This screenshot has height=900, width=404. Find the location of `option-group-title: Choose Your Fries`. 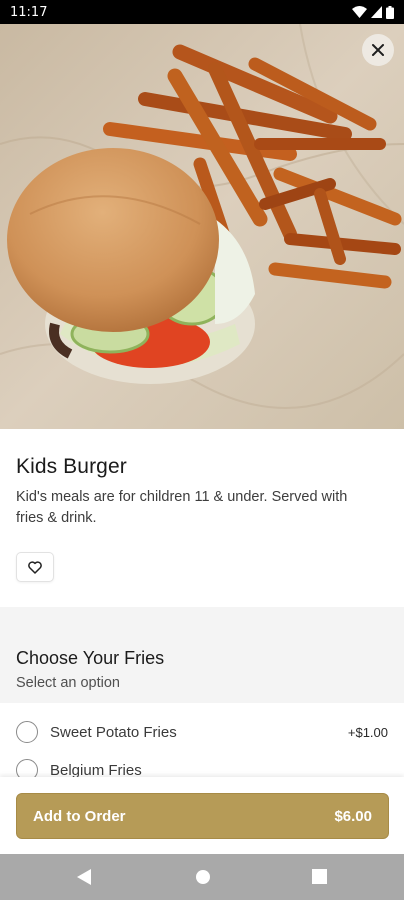

option-group-title: Choose Your Fries is located at coordinates (90, 658).